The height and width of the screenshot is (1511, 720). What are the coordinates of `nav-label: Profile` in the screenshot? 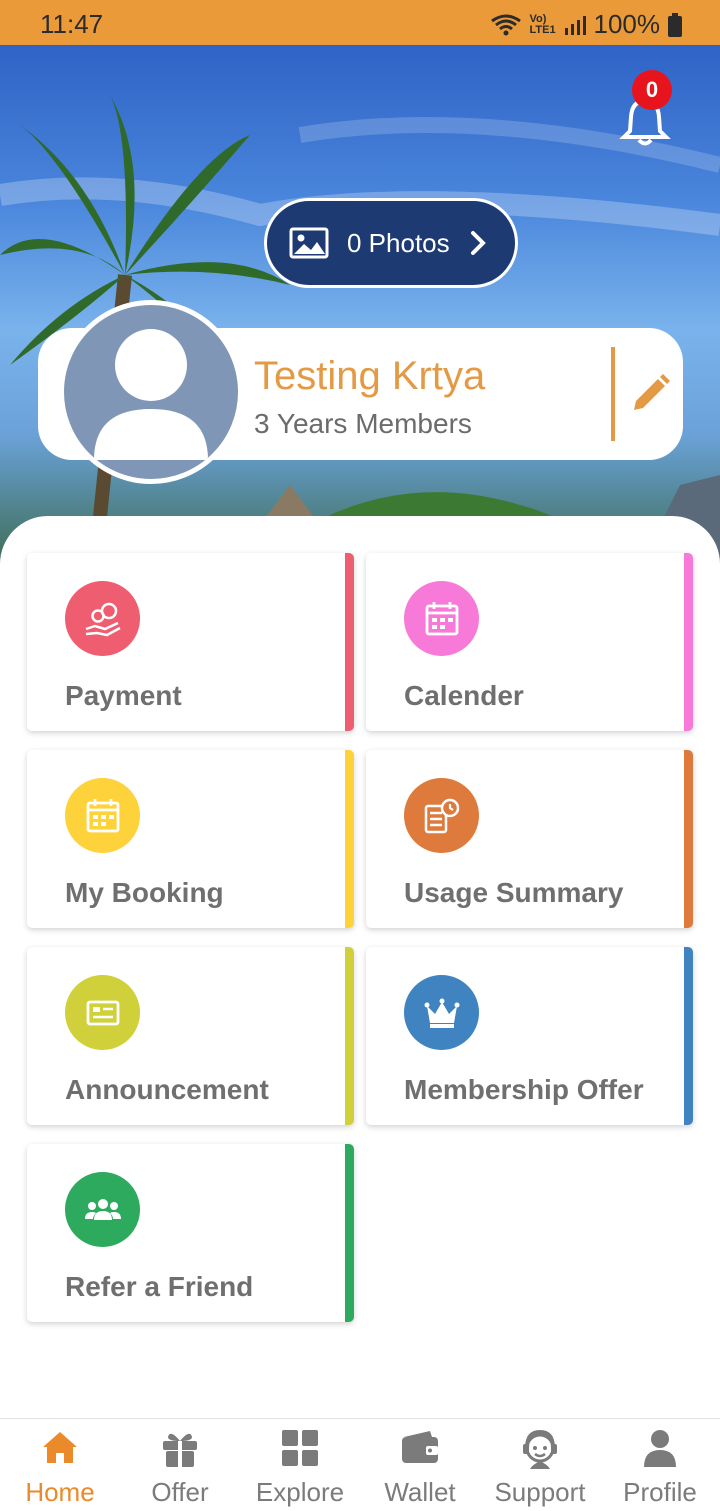 It's located at (660, 1492).